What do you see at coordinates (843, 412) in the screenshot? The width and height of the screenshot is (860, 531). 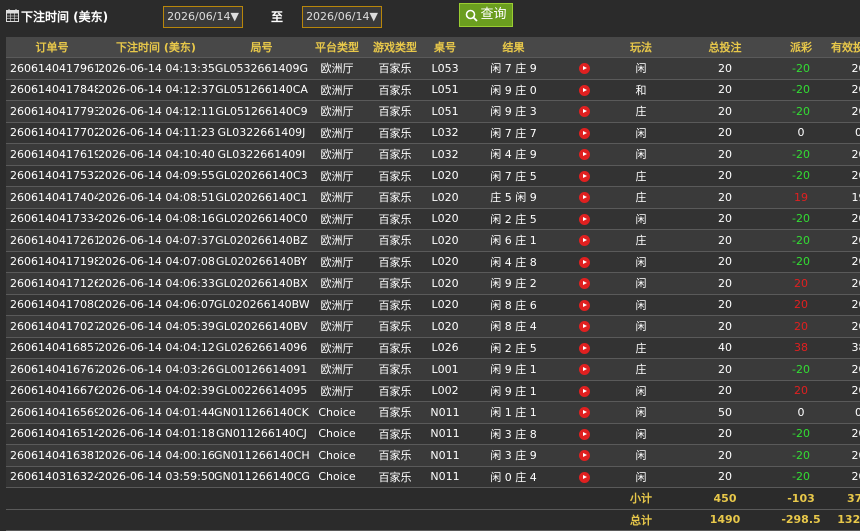 I see `valid-bet-cell: 0` at bounding box center [843, 412].